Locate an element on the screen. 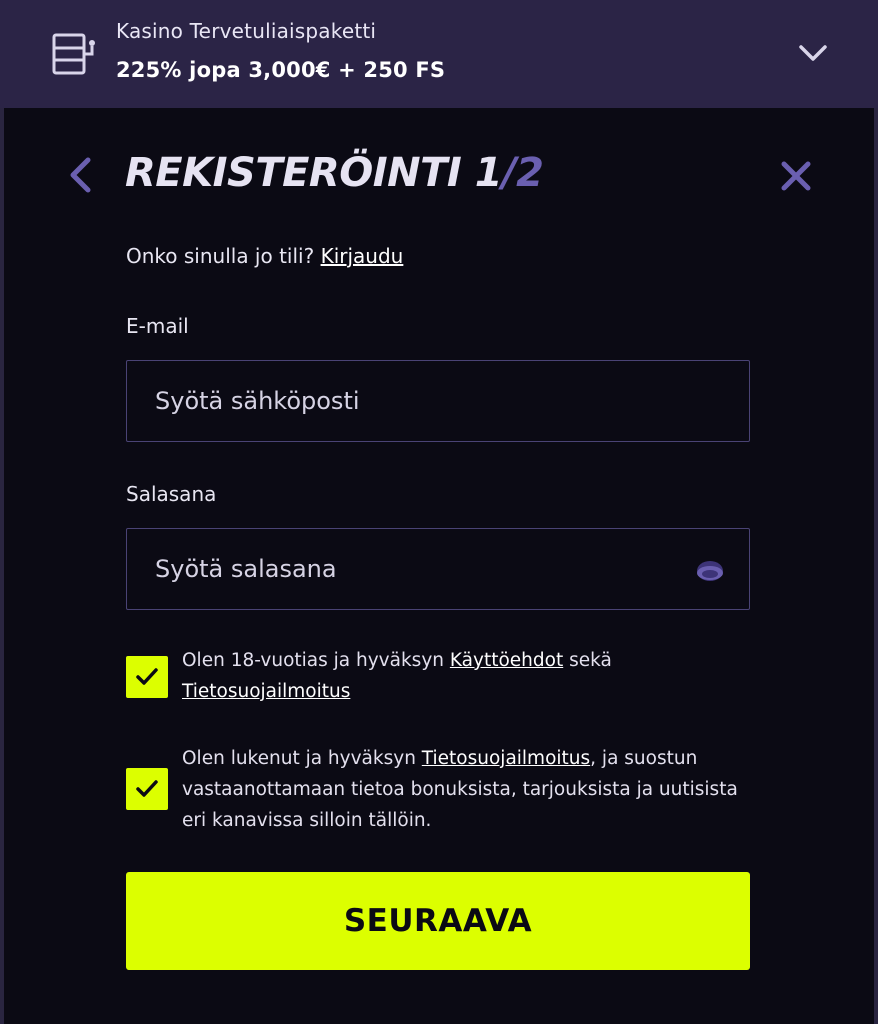 The image size is (878, 1024). email-field is located at coordinates (425, 401).